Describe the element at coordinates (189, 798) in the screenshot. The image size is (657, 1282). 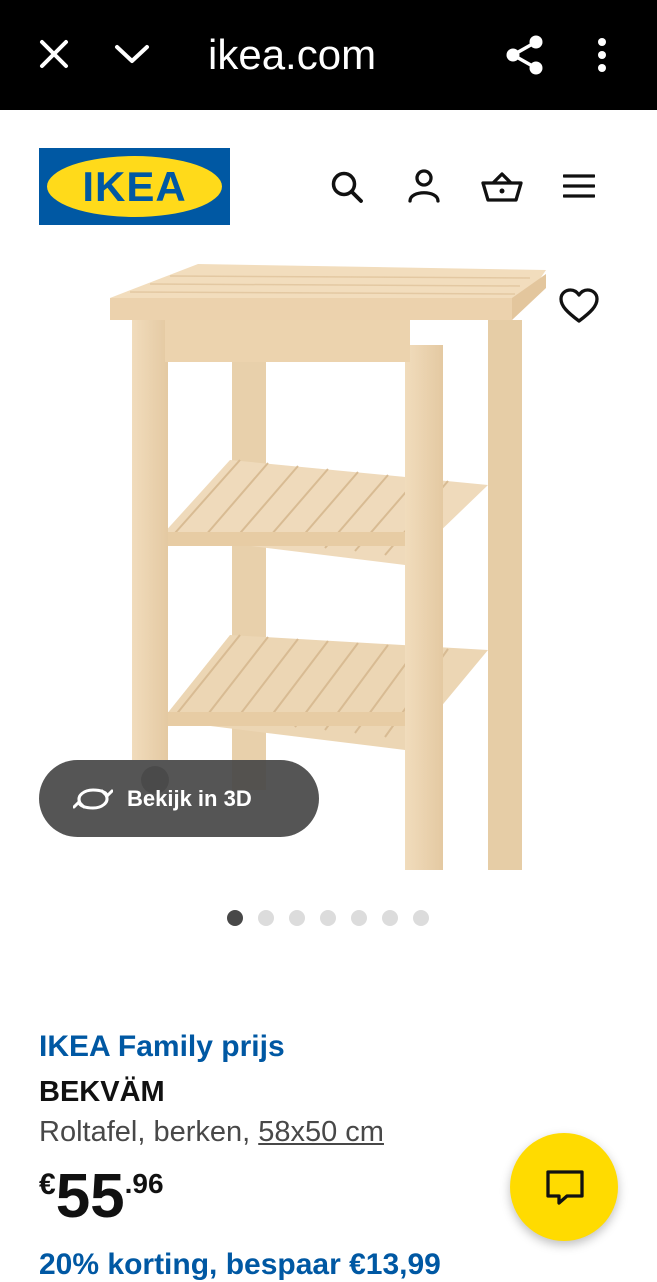
I see `view-in-3d-label: Bekijk in 3D` at that location.